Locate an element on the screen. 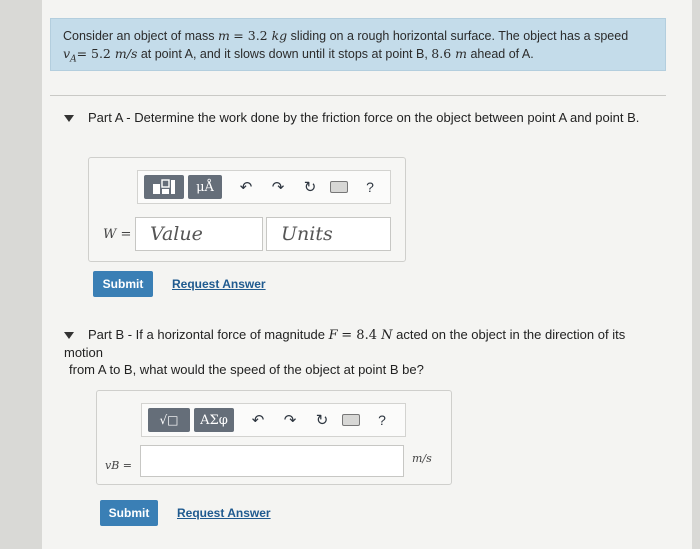 This screenshot has height=549, width=700. part-a-toolbar: μÅ ↶ ↷ ↻ ? is located at coordinates (264, 187).